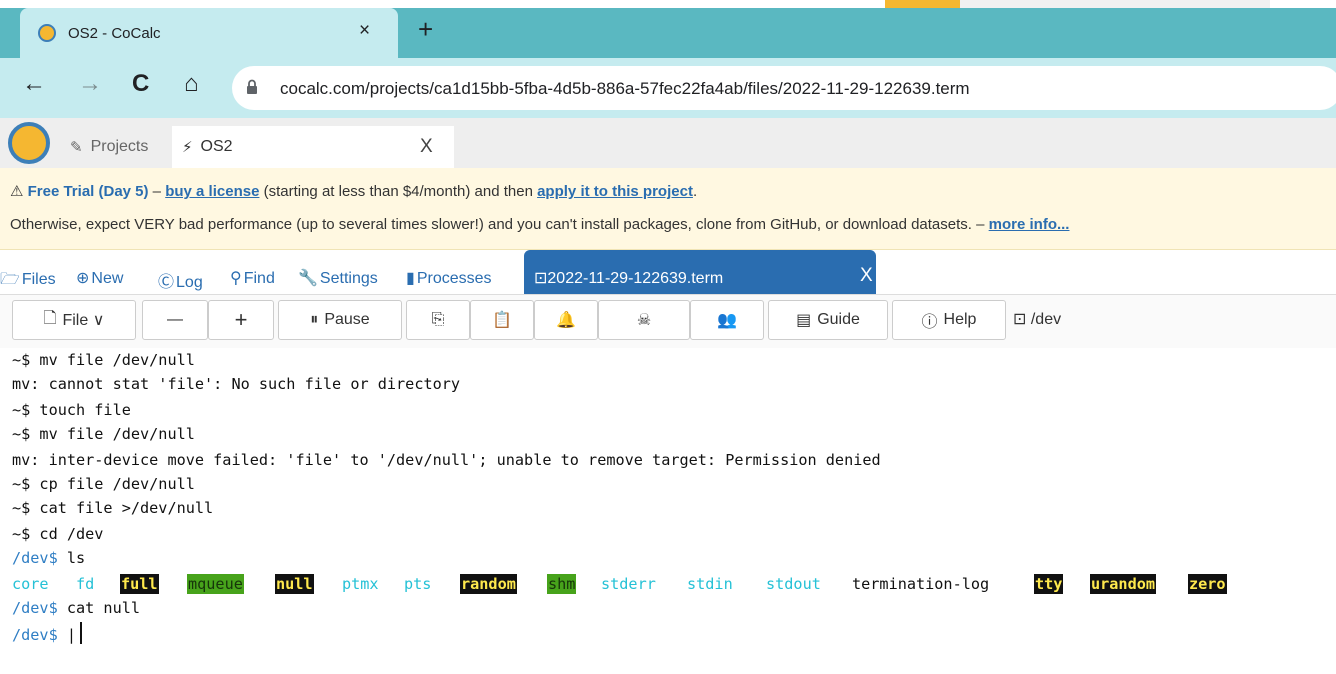 Image resolution: width=1336 pixels, height=674 pixels. I want to click on guide-button: ▤ Guide, so click(828, 320).